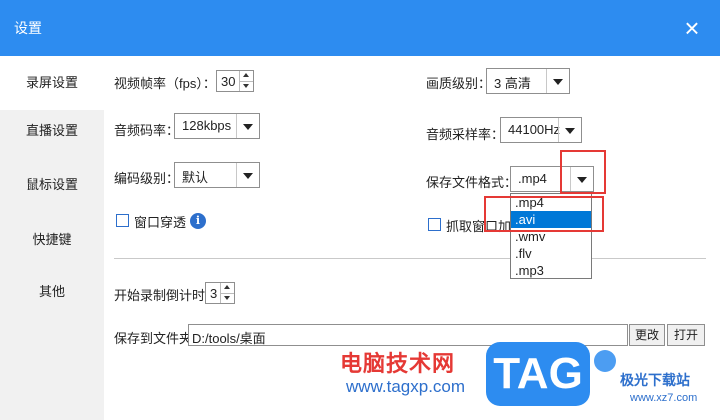 The width and height of the screenshot is (720, 420). I want to click on sidebar-item-hotkeys: 快捷键, so click(52, 240).